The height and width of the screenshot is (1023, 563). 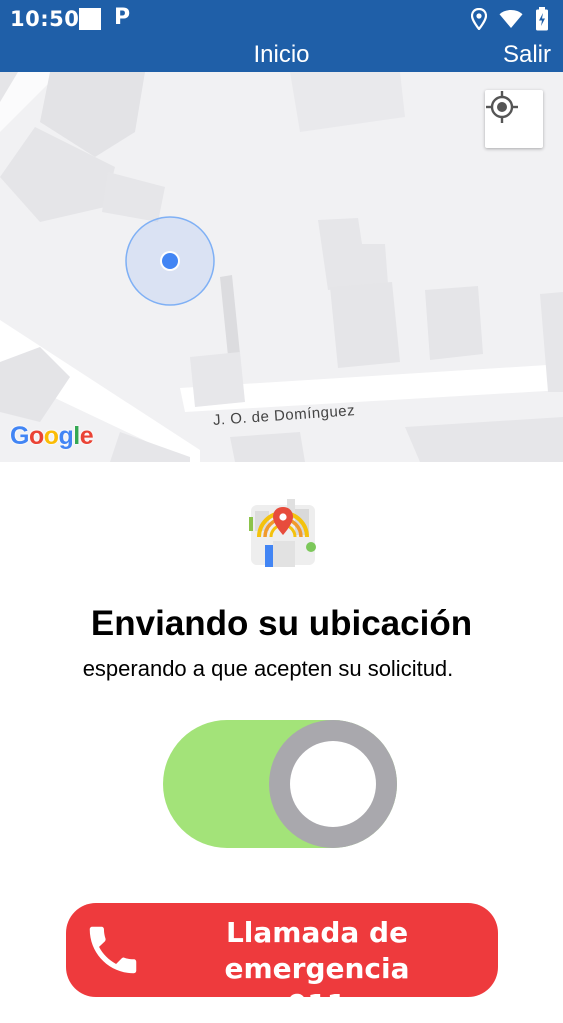 What do you see at coordinates (527, 55) in the screenshot?
I see `logout-button: Salir` at bounding box center [527, 55].